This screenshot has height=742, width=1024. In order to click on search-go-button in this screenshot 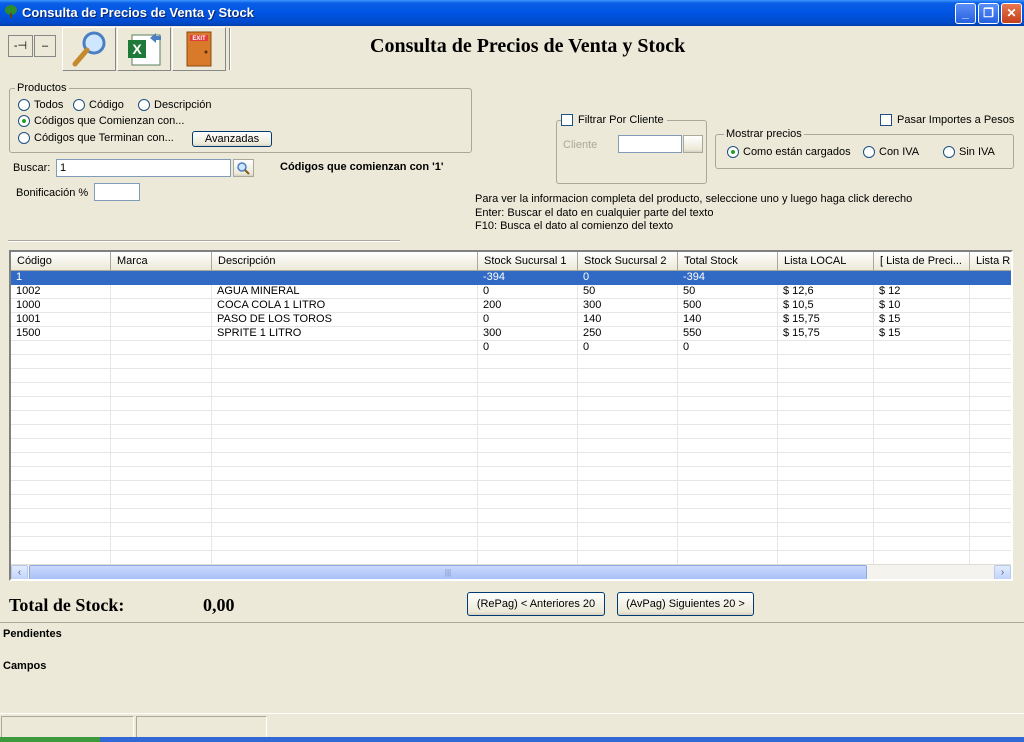, I will do `click(243, 168)`.